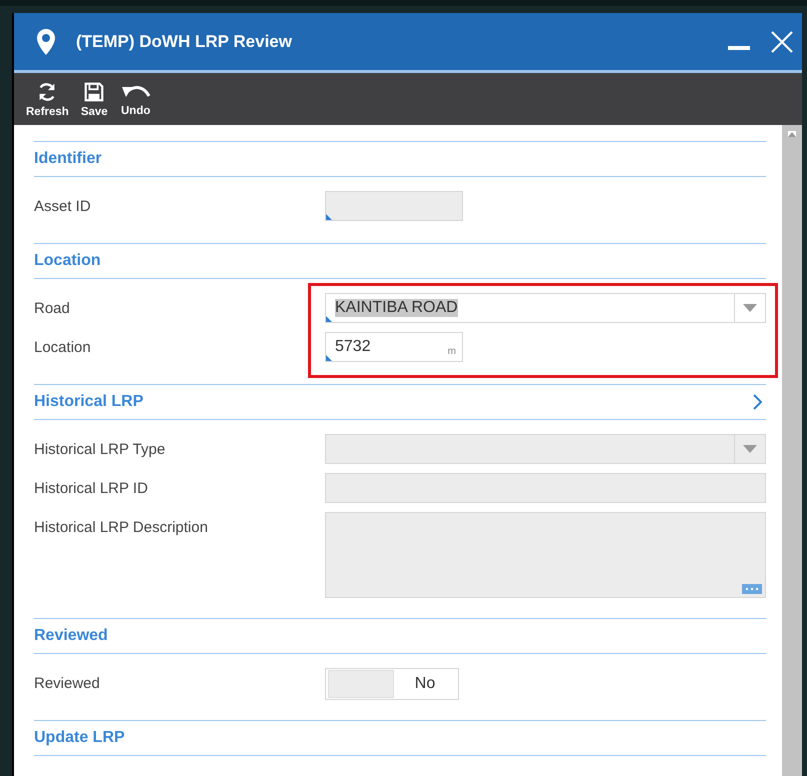 This screenshot has width=807, height=776. Describe the element at coordinates (400, 636) in the screenshot. I see `section-header: Reviewed` at that location.